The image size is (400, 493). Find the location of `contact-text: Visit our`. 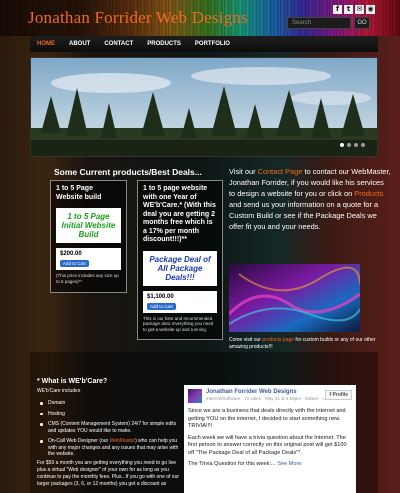

contact-text: Visit our is located at coordinates (243, 171).